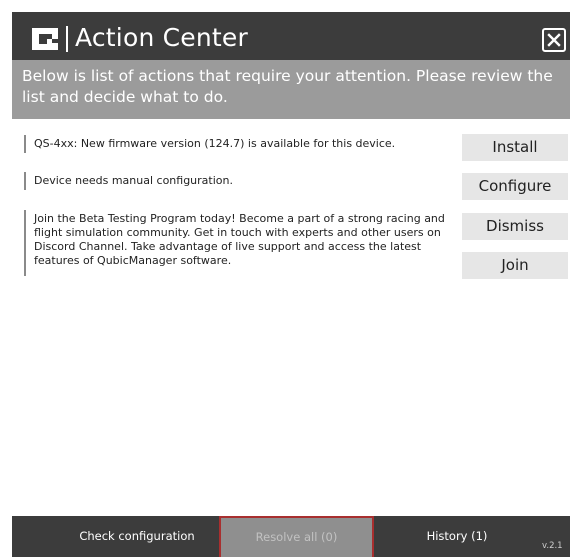 The image size is (570, 557). Describe the element at coordinates (161, 37) in the screenshot. I see `window-title: Action Center` at that location.